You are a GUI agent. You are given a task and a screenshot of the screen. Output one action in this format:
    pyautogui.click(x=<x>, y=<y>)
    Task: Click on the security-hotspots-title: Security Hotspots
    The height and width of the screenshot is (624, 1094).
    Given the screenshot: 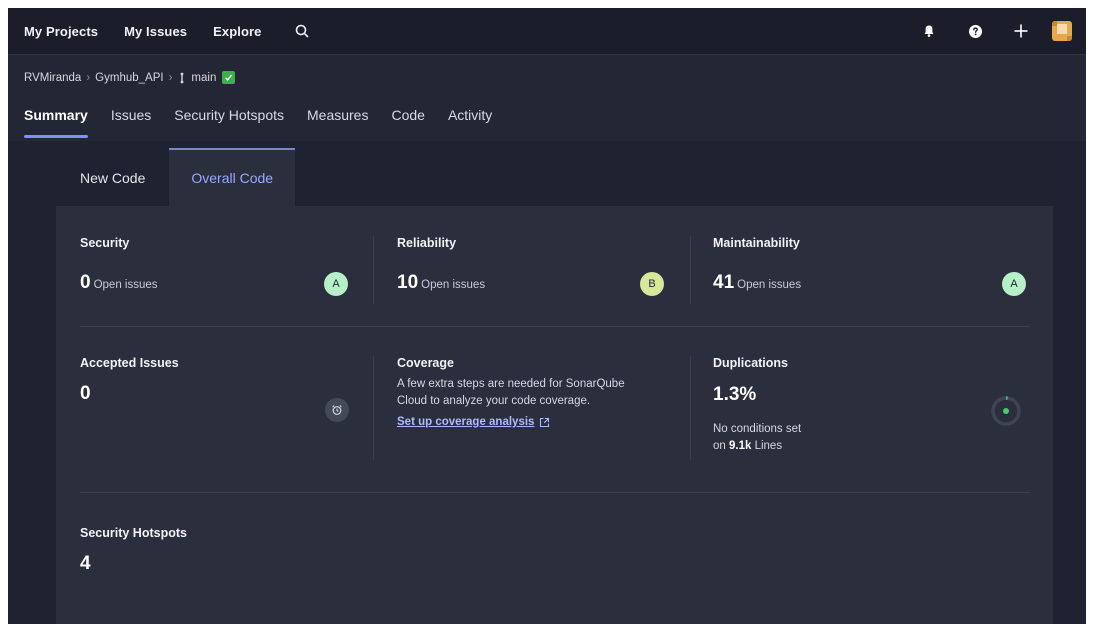 What is the action you would take?
    pyautogui.click(x=133, y=533)
    